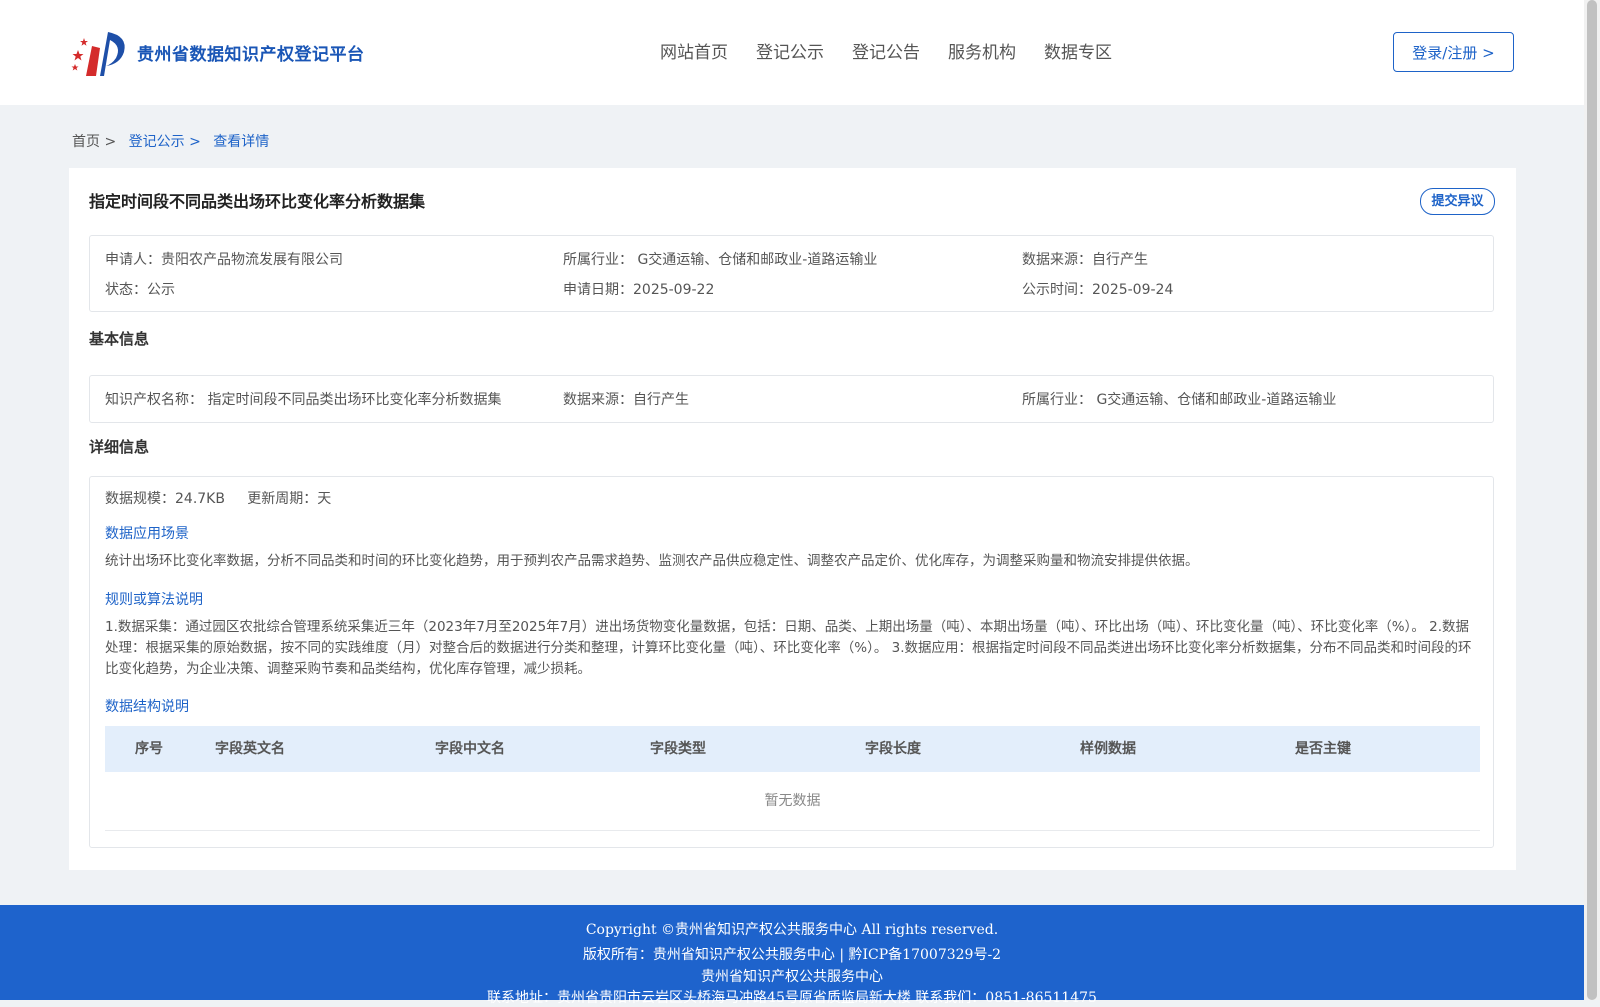 This screenshot has width=1600, height=1007. What do you see at coordinates (661, 400) in the screenshot?
I see `basic-source-value: 自行产生` at bounding box center [661, 400].